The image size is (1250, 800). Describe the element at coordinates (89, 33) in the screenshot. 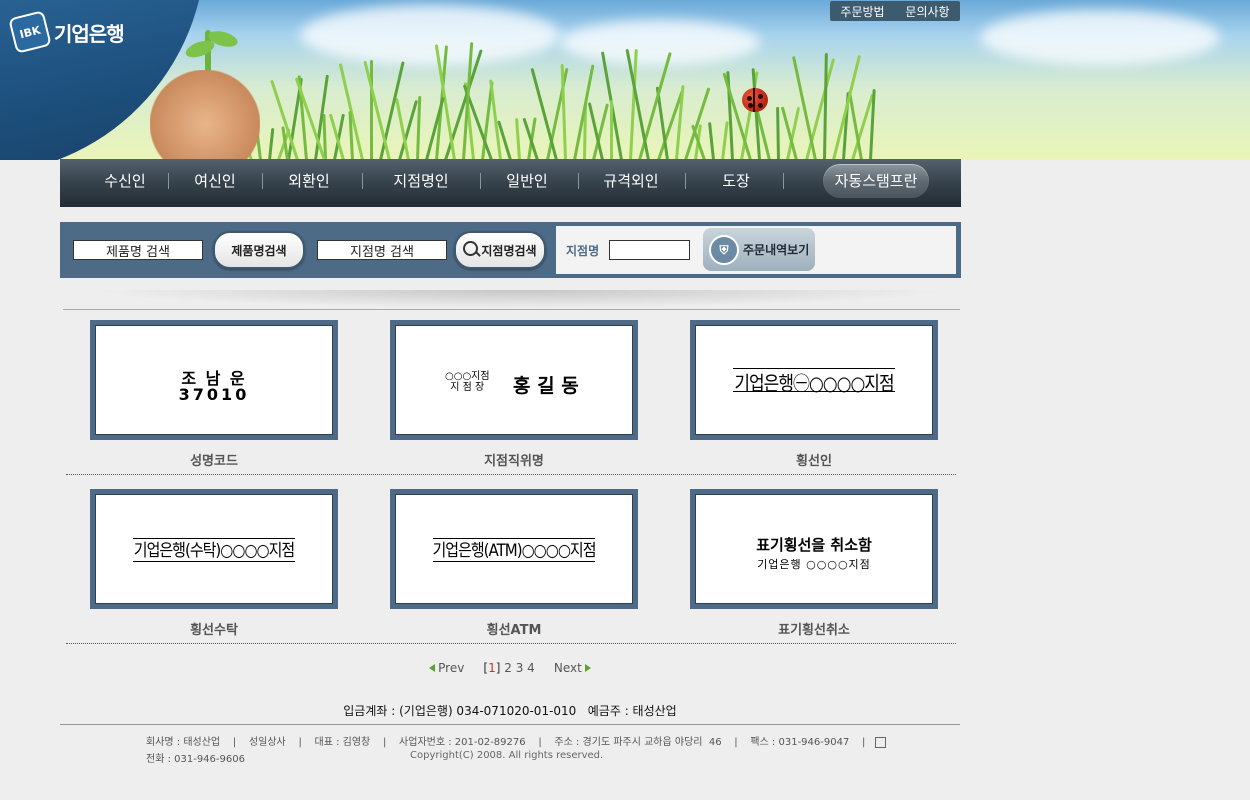

I see `logo-text: 기업은행` at that location.